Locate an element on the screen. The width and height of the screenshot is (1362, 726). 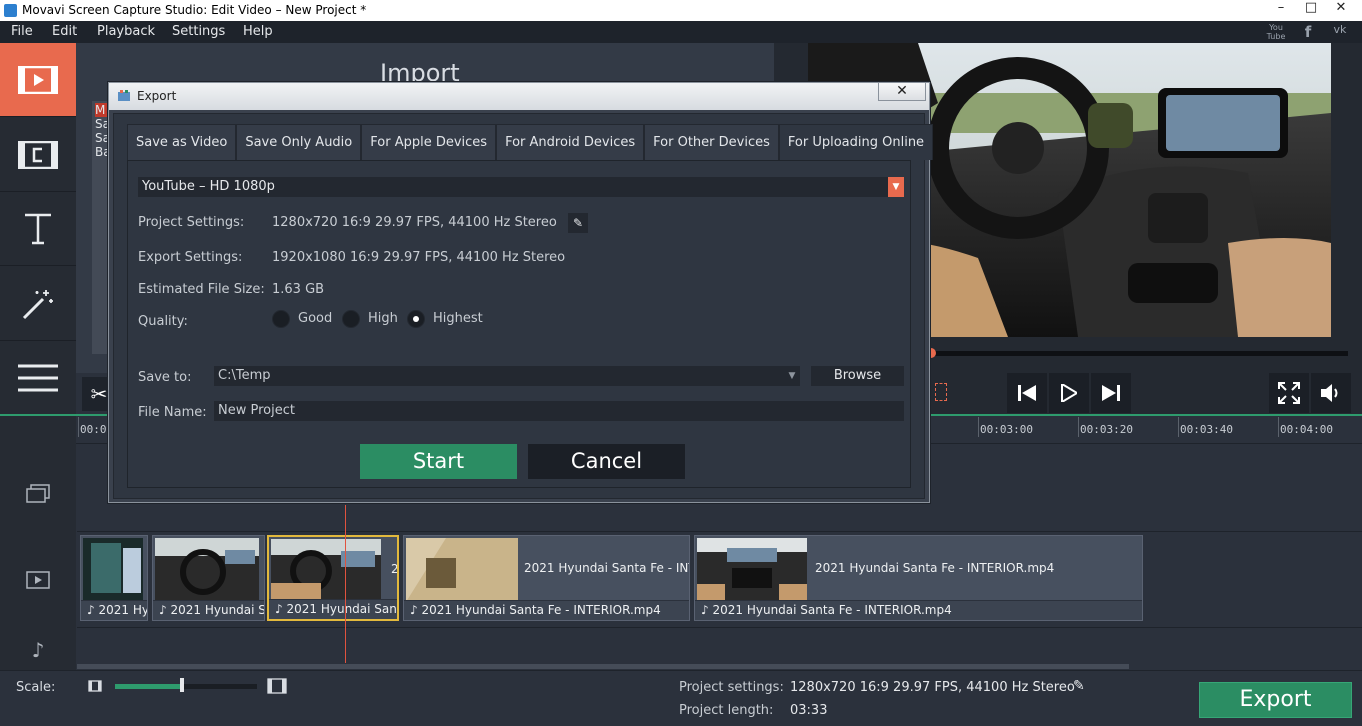
timeline-playhead is located at coordinates (345, 584).